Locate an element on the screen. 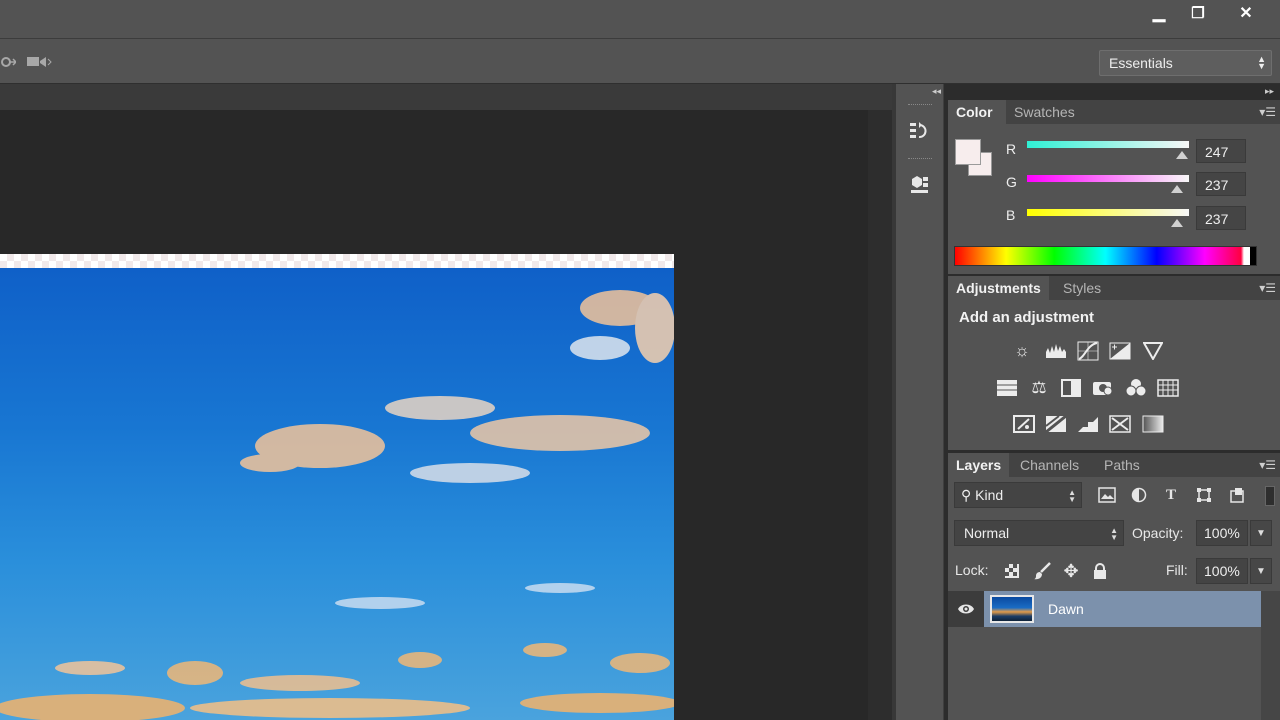  channel-mixer-icon is located at coordinates (1136, 388).